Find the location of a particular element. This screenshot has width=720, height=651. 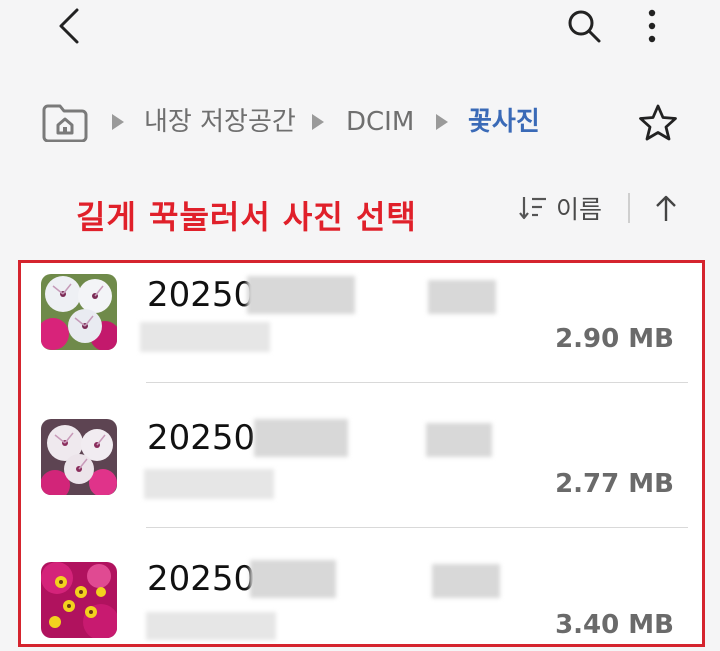

sort-direction-button is located at coordinates (666, 208).